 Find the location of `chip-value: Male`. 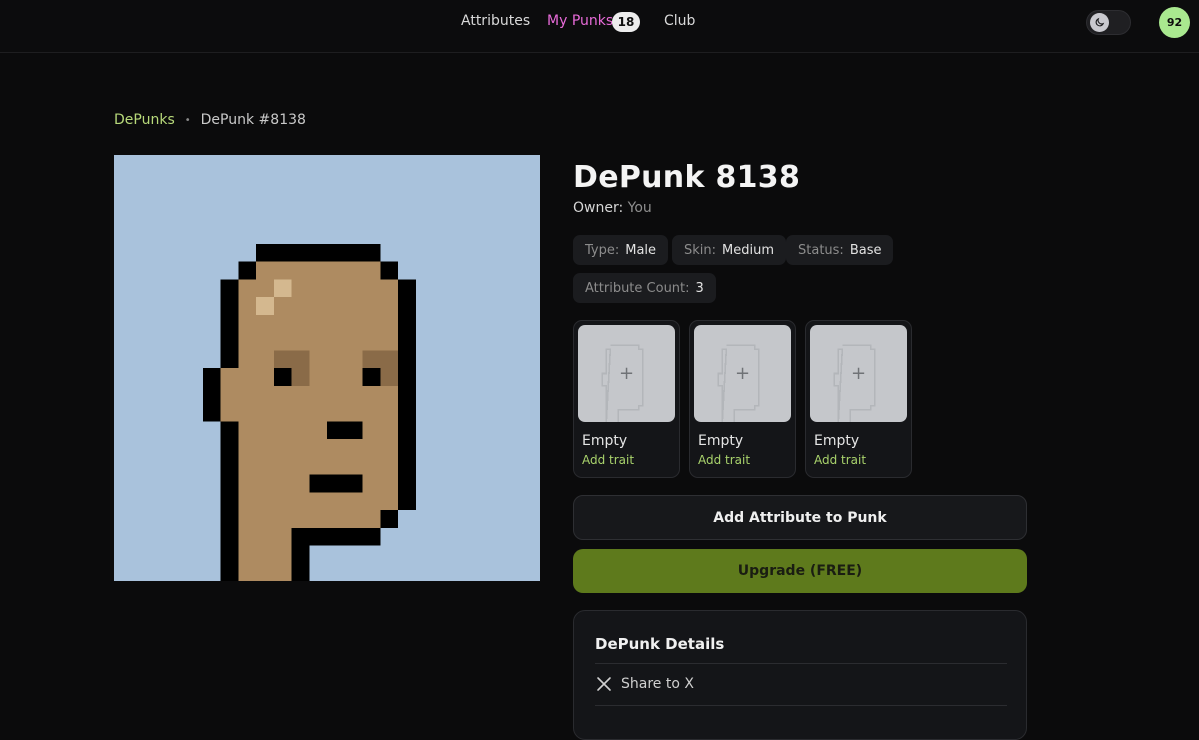

chip-value: Male is located at coordinates (641, 250).